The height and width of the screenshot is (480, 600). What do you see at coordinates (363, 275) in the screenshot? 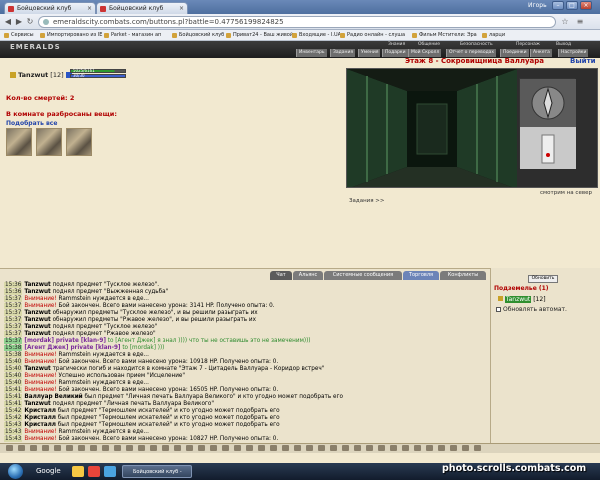
I see `chat-tab: Системные сообщения` at bounding box center [363, 275].